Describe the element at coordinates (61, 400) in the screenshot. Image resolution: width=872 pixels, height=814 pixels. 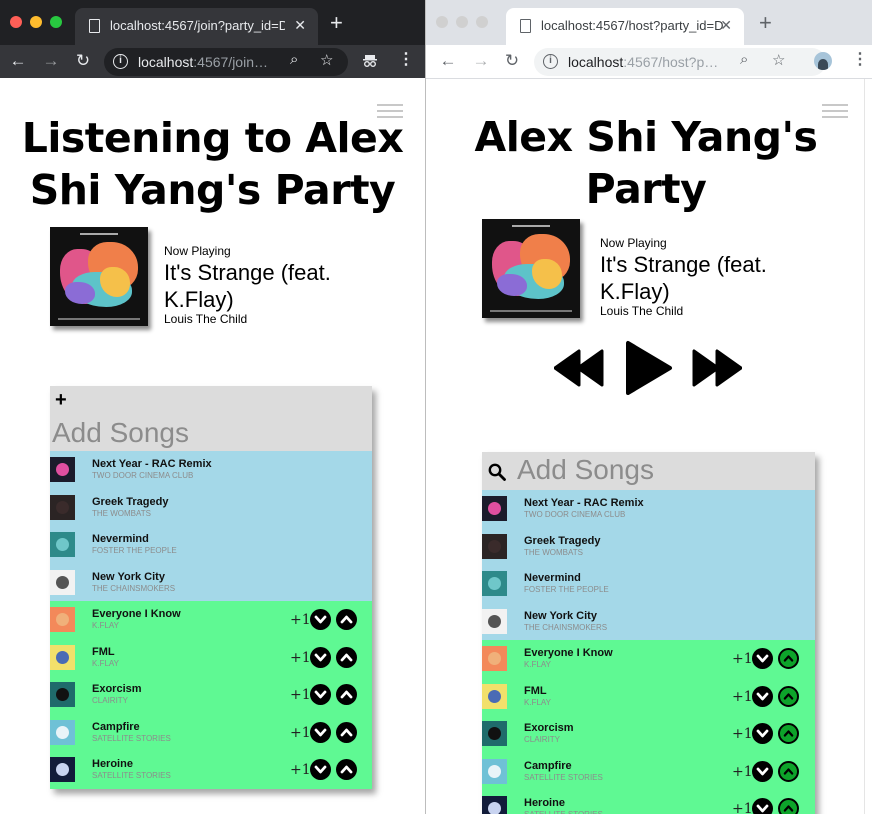
I see `plus-icon: +` at that location.